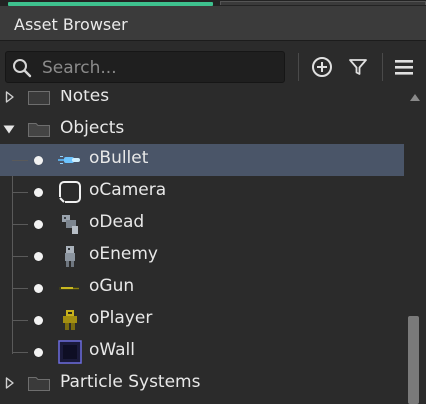 This screenshot has width=426, height=404. I want to click on object-label: oGun, so click(112, 286).